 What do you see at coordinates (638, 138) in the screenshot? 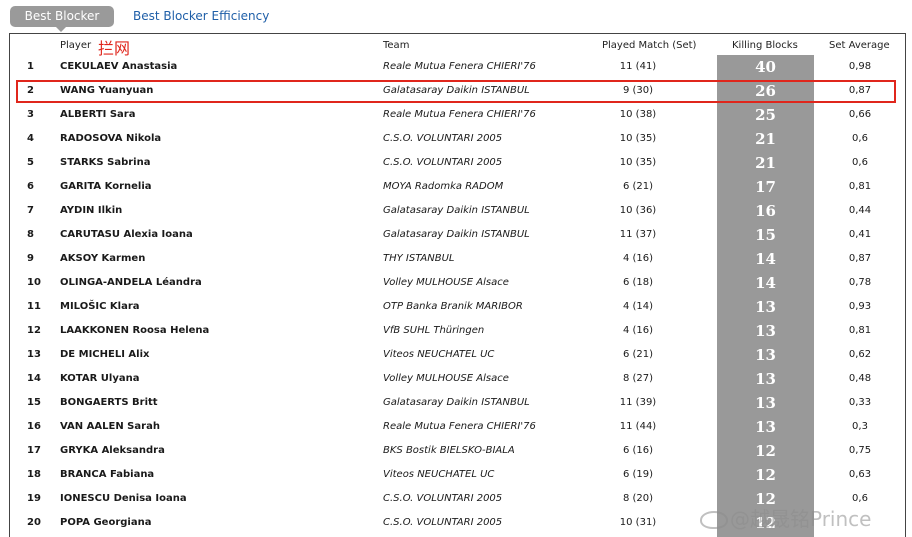
I see `played-match: 10 (35)` at bounding box center [638, 138].